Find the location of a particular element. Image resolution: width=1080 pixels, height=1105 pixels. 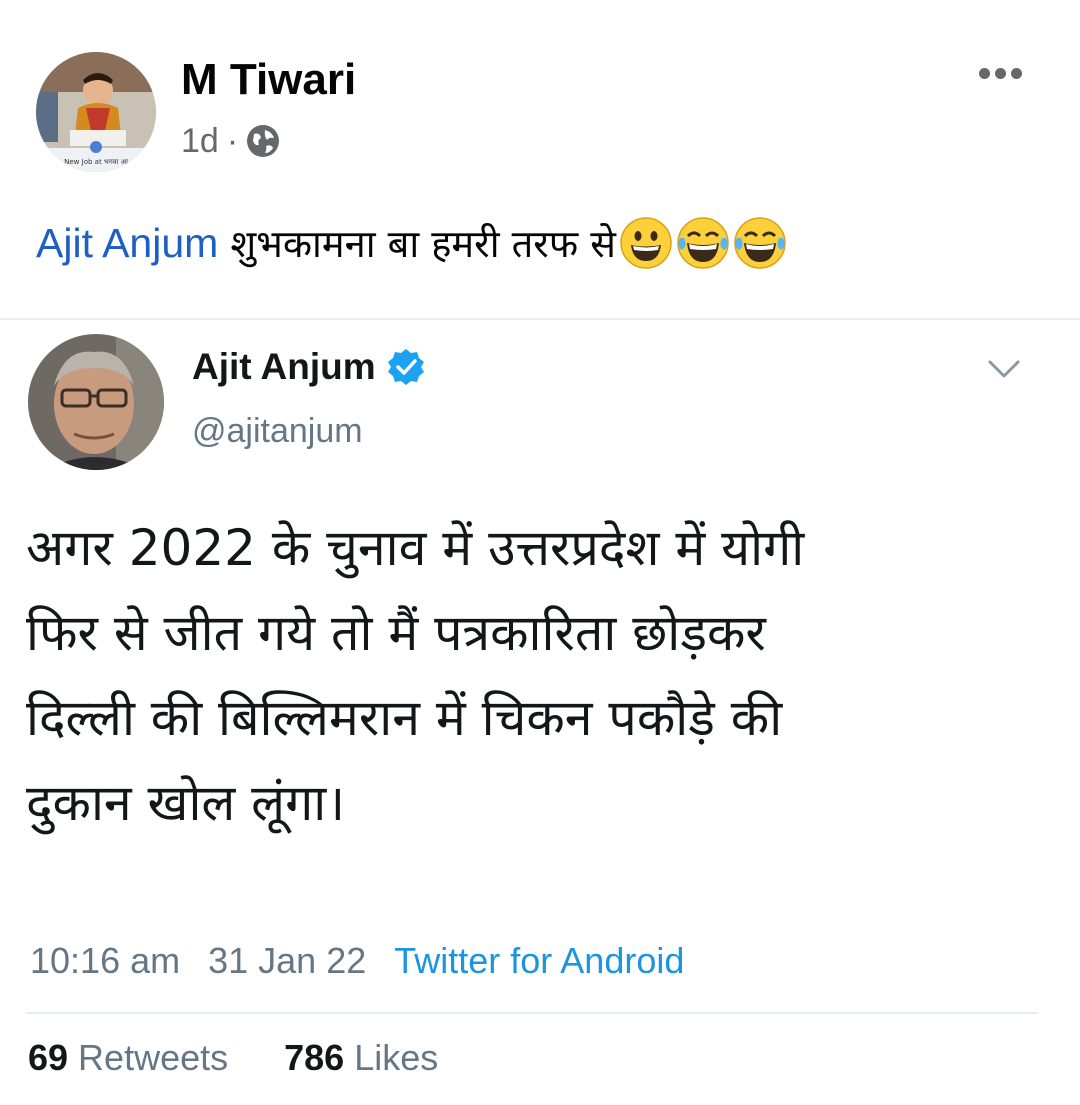

author-avatar: New Job at भगवा आ is located at coordinates (96, 112).